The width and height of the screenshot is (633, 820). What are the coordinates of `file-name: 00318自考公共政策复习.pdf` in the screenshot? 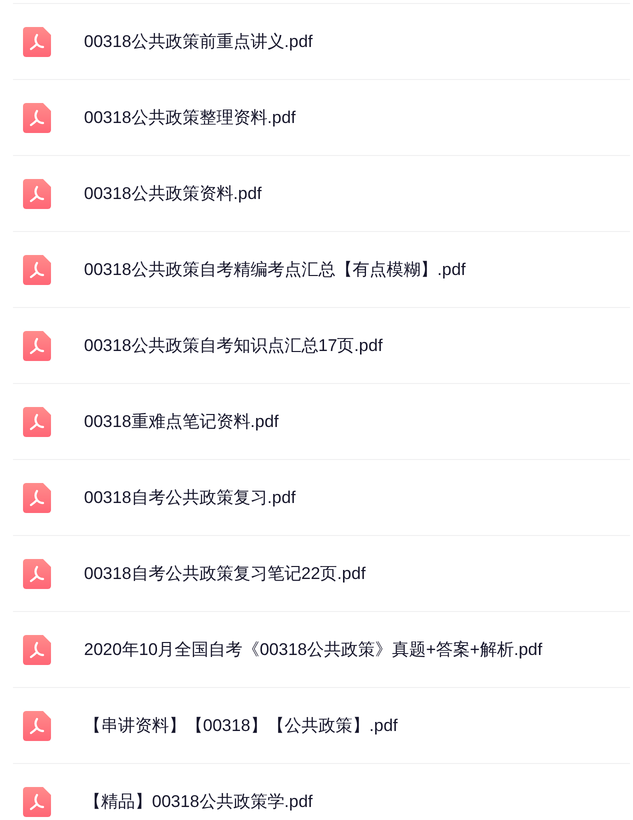 It's located at (190, 497).